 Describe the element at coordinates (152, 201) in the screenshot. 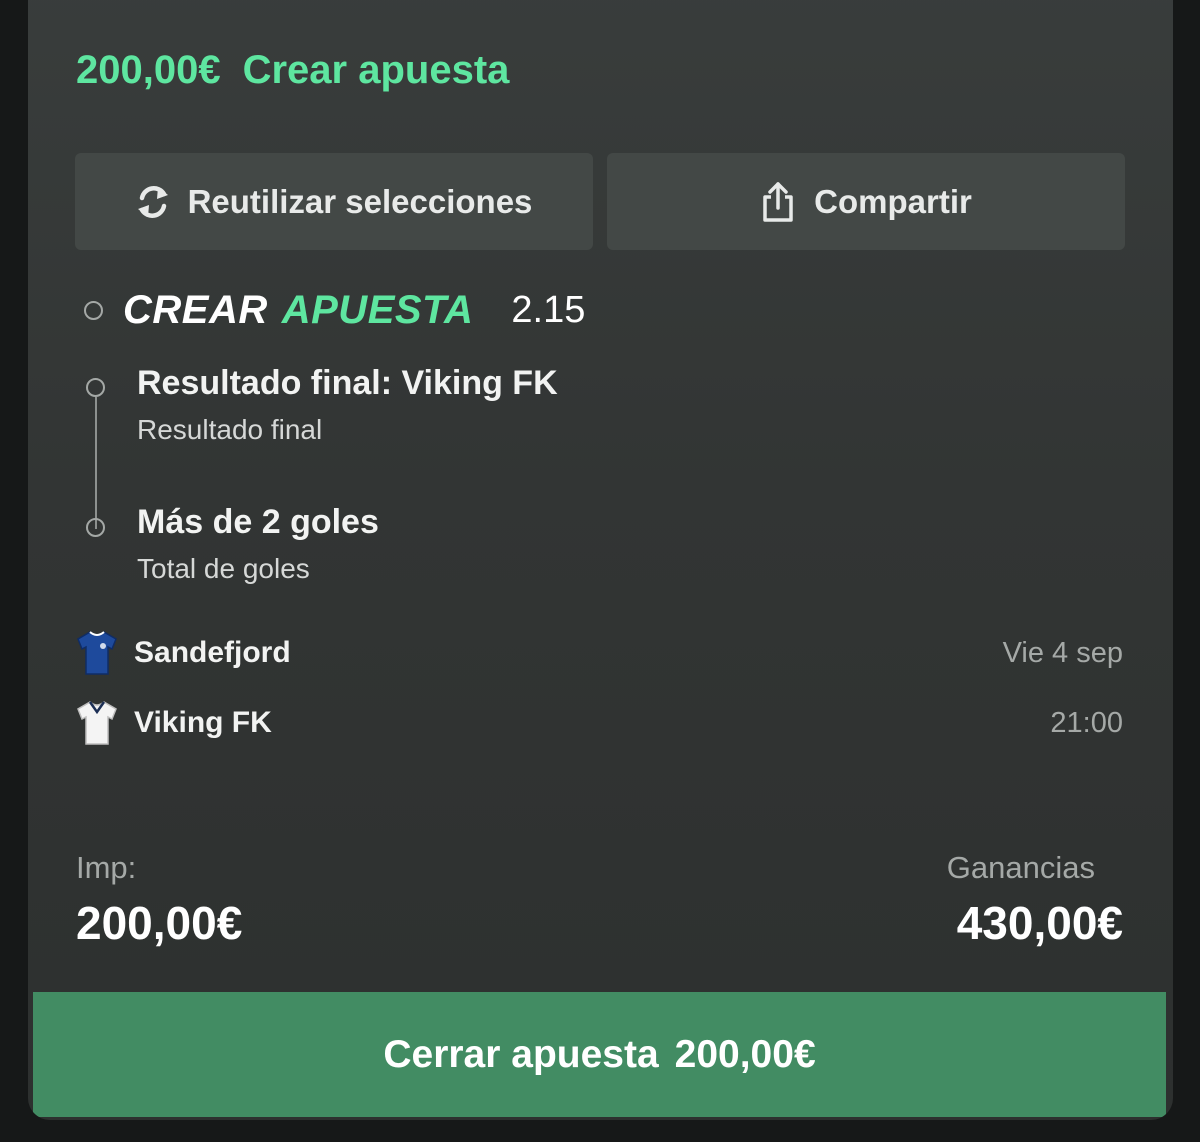

I see `refresh-icon` at that location.